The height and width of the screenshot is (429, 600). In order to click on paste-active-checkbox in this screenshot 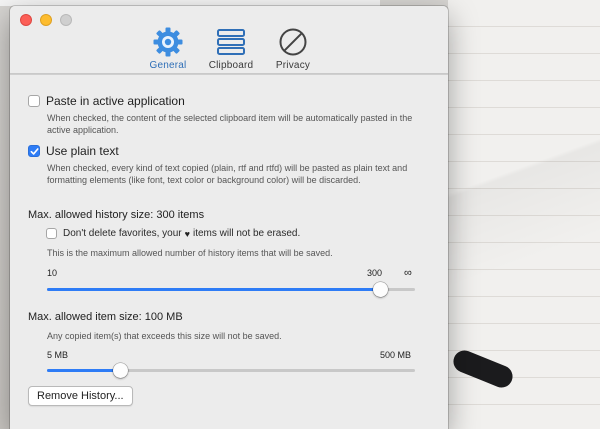, I will do `click(34, 101)`.